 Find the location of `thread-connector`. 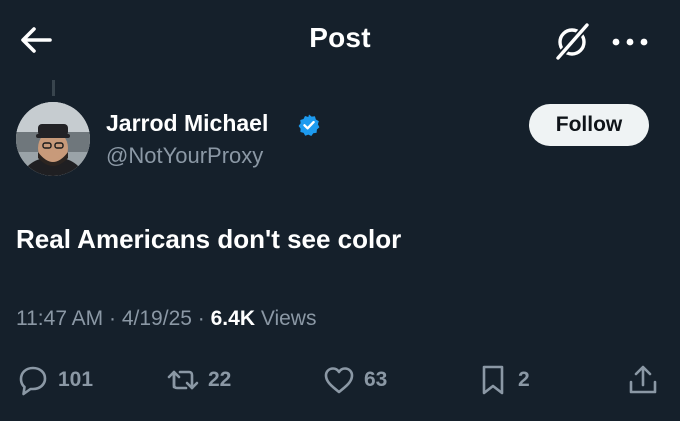

thread-connector is located at coordinates (53, 88).